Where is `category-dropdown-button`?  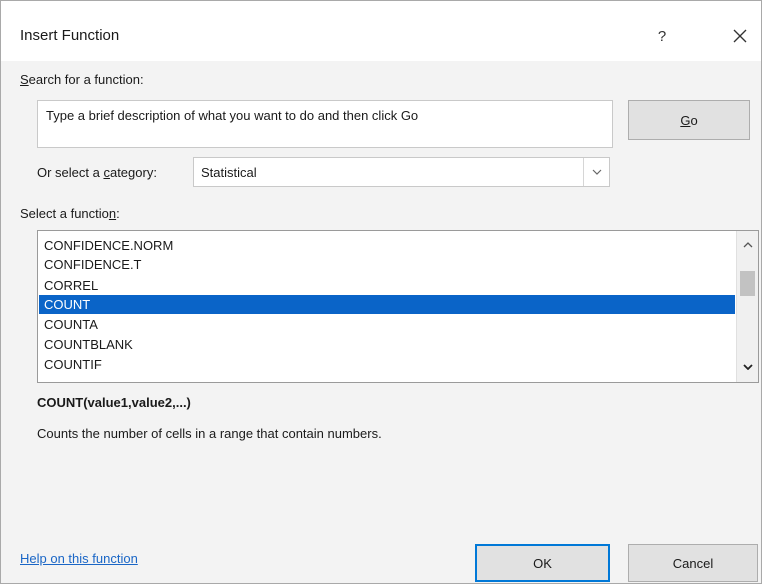 category-dropdown-button is located at coordinates (596, 172).